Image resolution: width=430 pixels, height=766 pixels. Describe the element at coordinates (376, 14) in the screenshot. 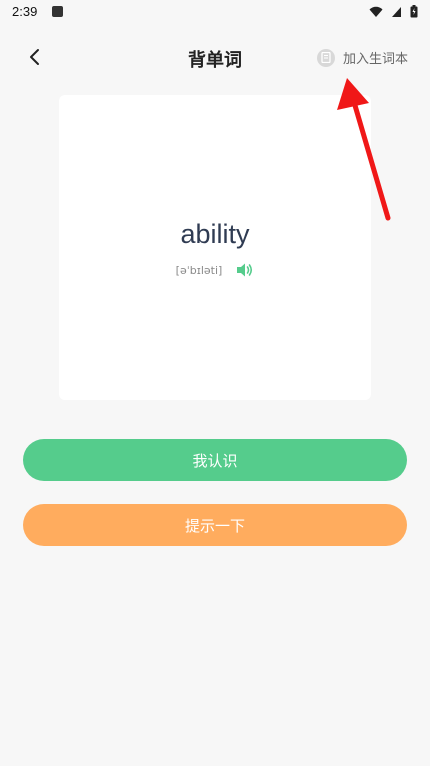

I see `wifi-icon` at that location.